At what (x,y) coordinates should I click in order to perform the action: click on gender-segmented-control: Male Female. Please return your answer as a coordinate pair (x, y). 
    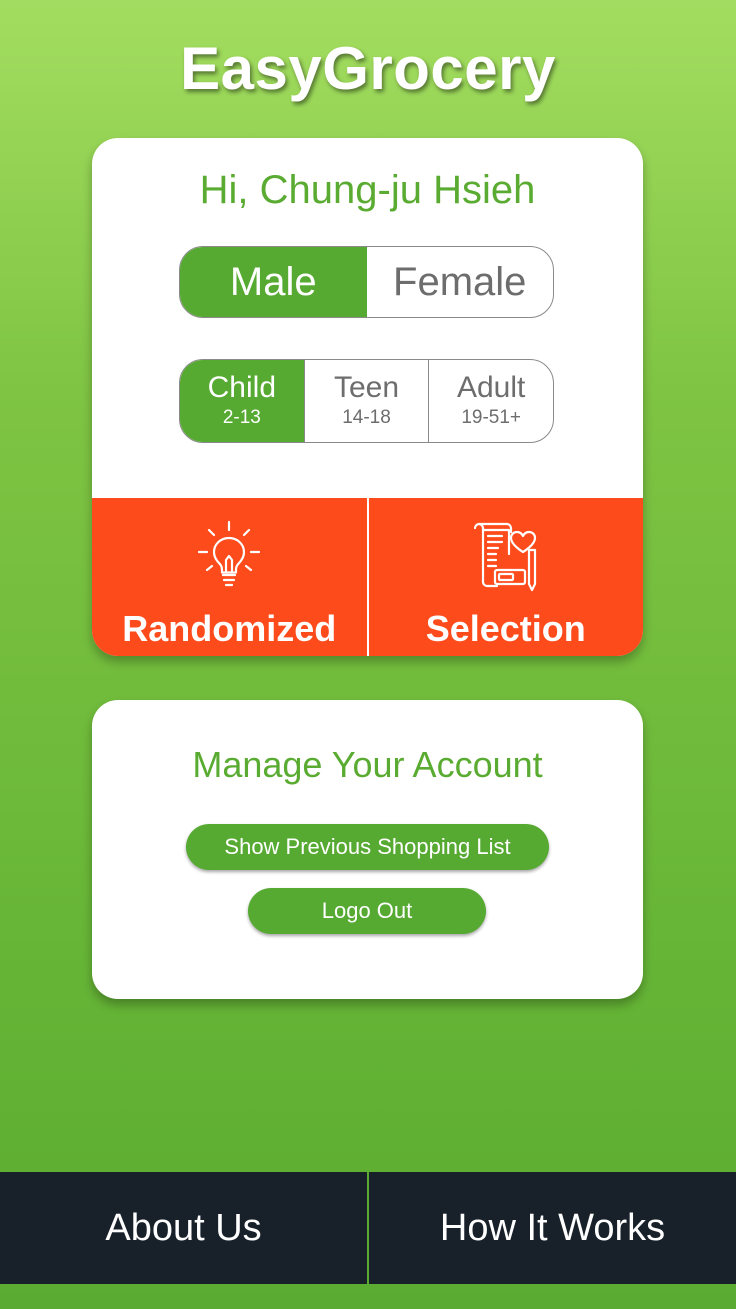
    Looking at the image, I should click on (366, 282).